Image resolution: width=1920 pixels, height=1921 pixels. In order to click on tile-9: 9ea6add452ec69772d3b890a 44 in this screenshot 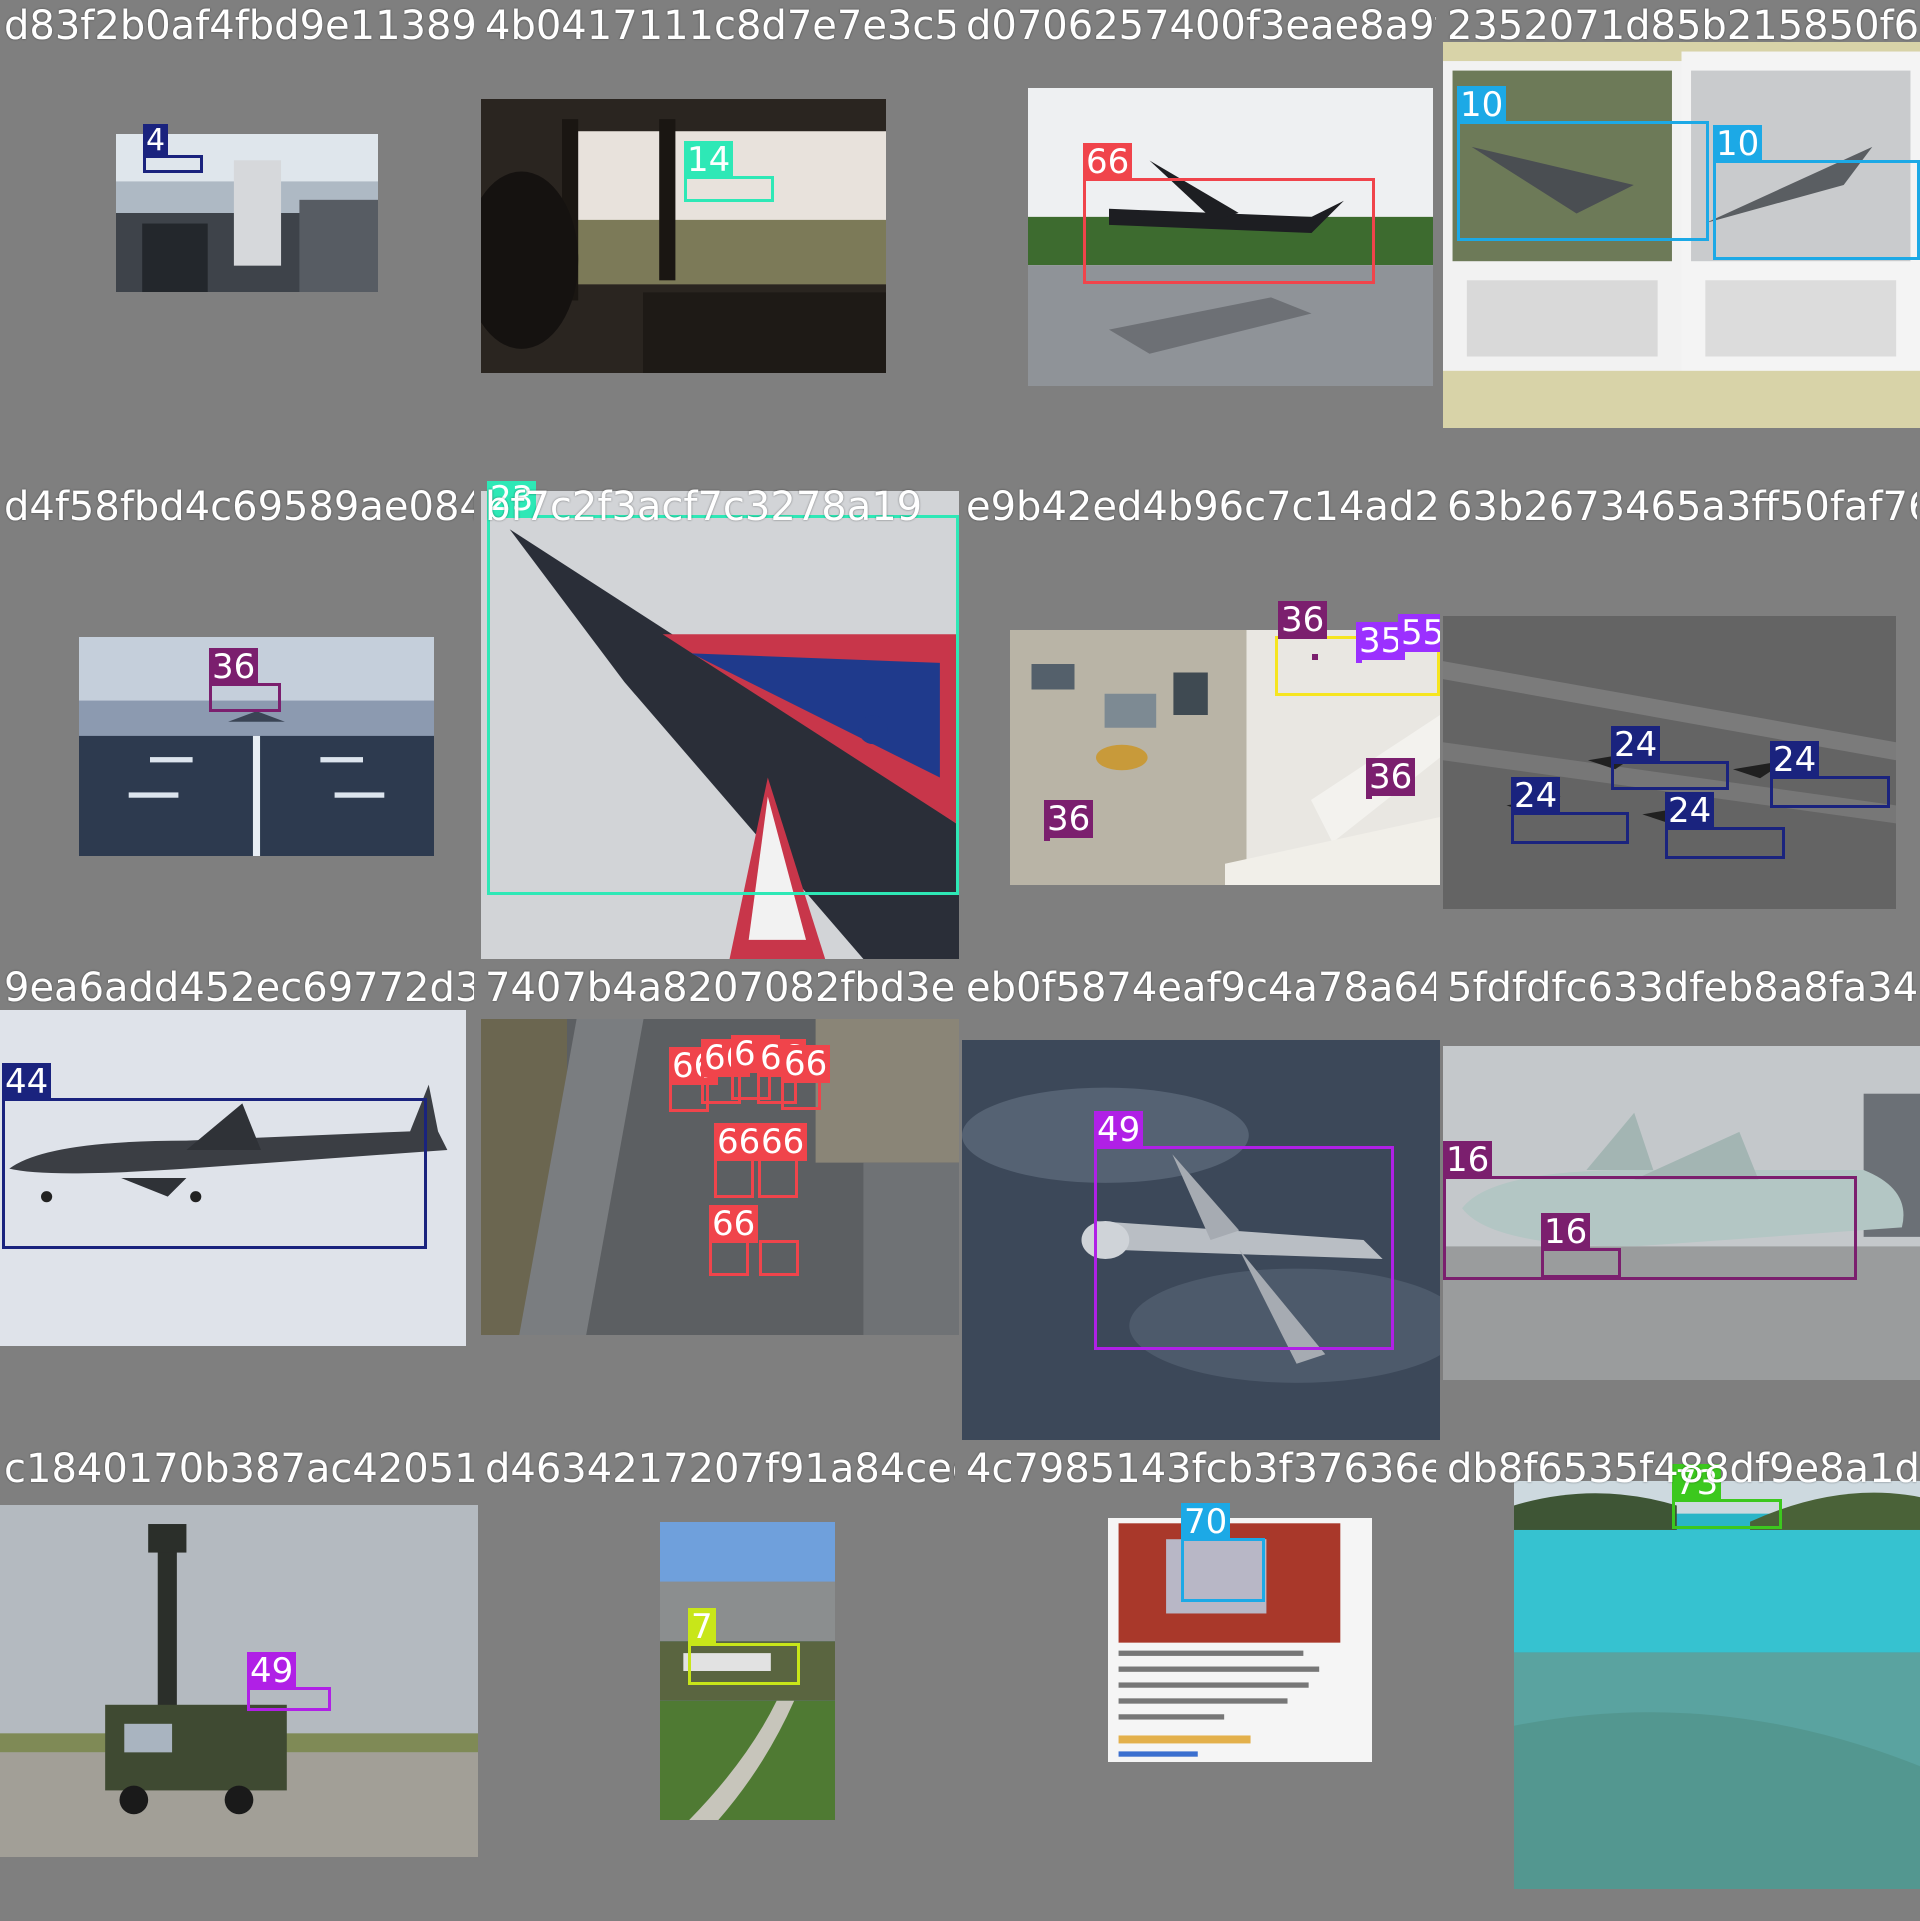, I will do `click(239, 1201)`.